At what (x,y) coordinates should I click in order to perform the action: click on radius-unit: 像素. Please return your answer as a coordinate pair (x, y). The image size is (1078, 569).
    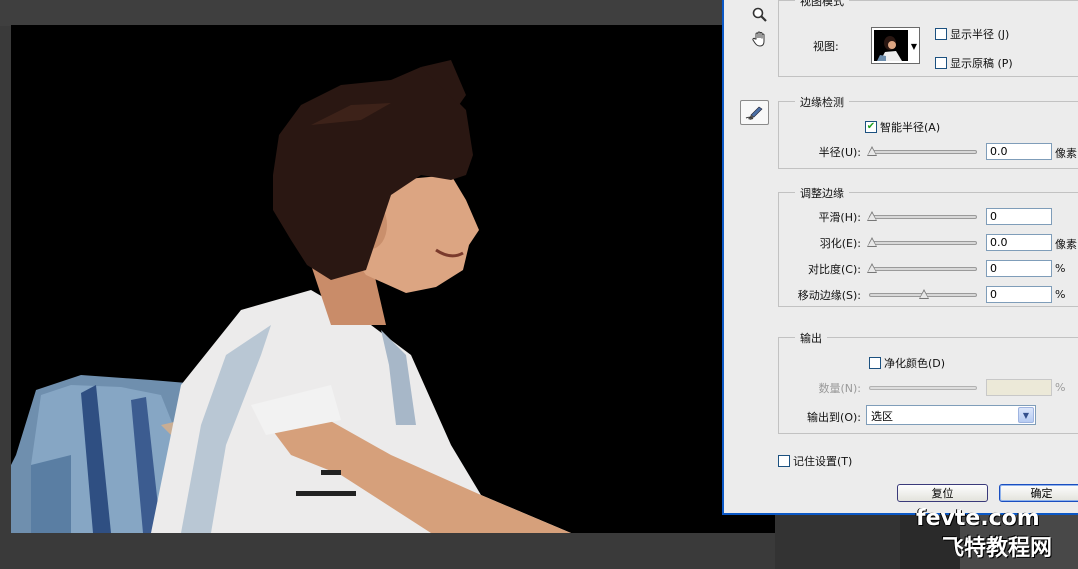
    Looking at the image, I should click on (1066, 153).